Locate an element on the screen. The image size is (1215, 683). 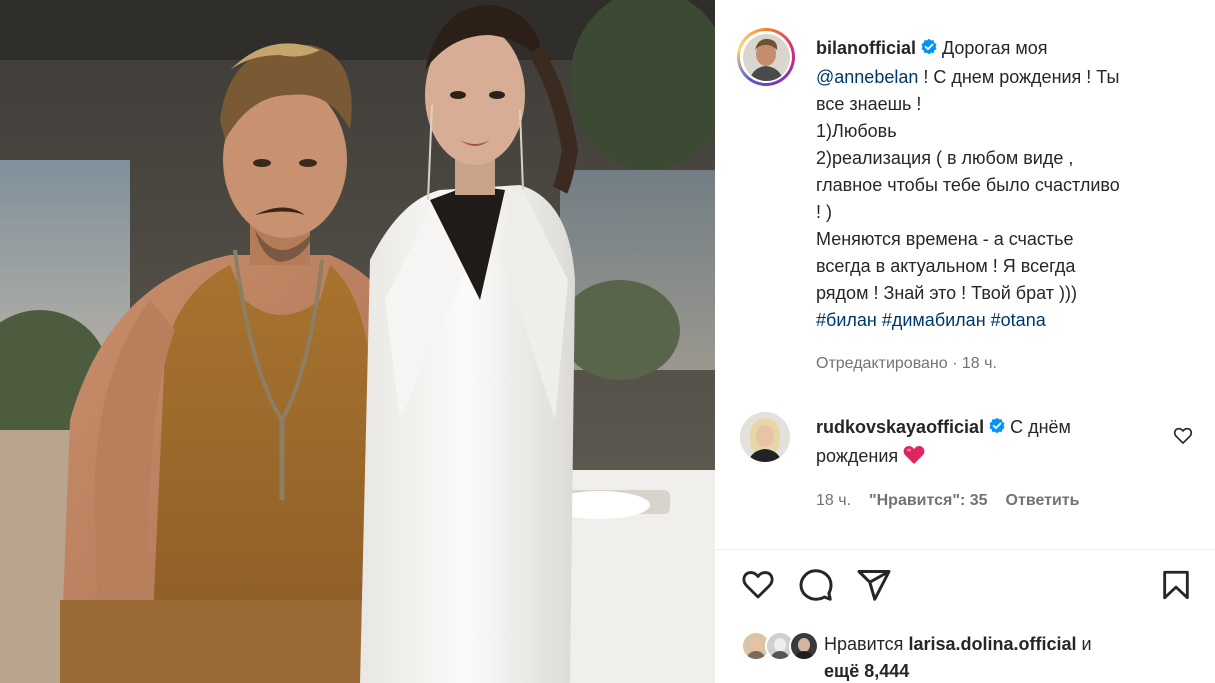
commenter-avatar is located at coordinates (765, 437).